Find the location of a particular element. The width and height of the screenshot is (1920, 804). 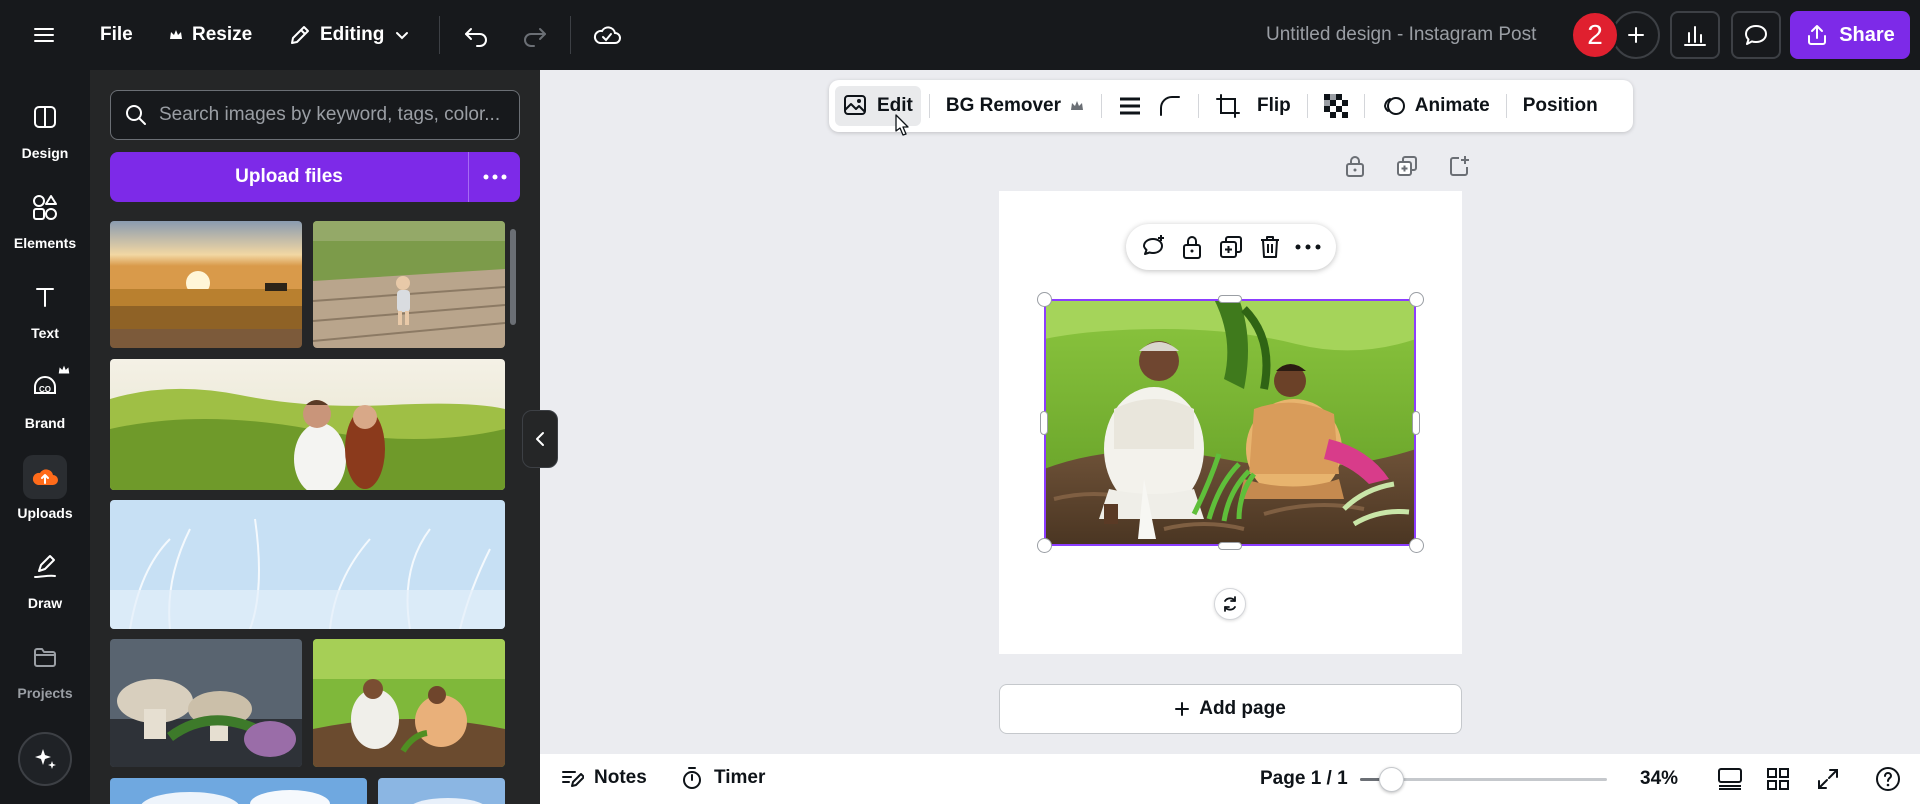

collapse-panel-button is located at coordinates (540, 439).